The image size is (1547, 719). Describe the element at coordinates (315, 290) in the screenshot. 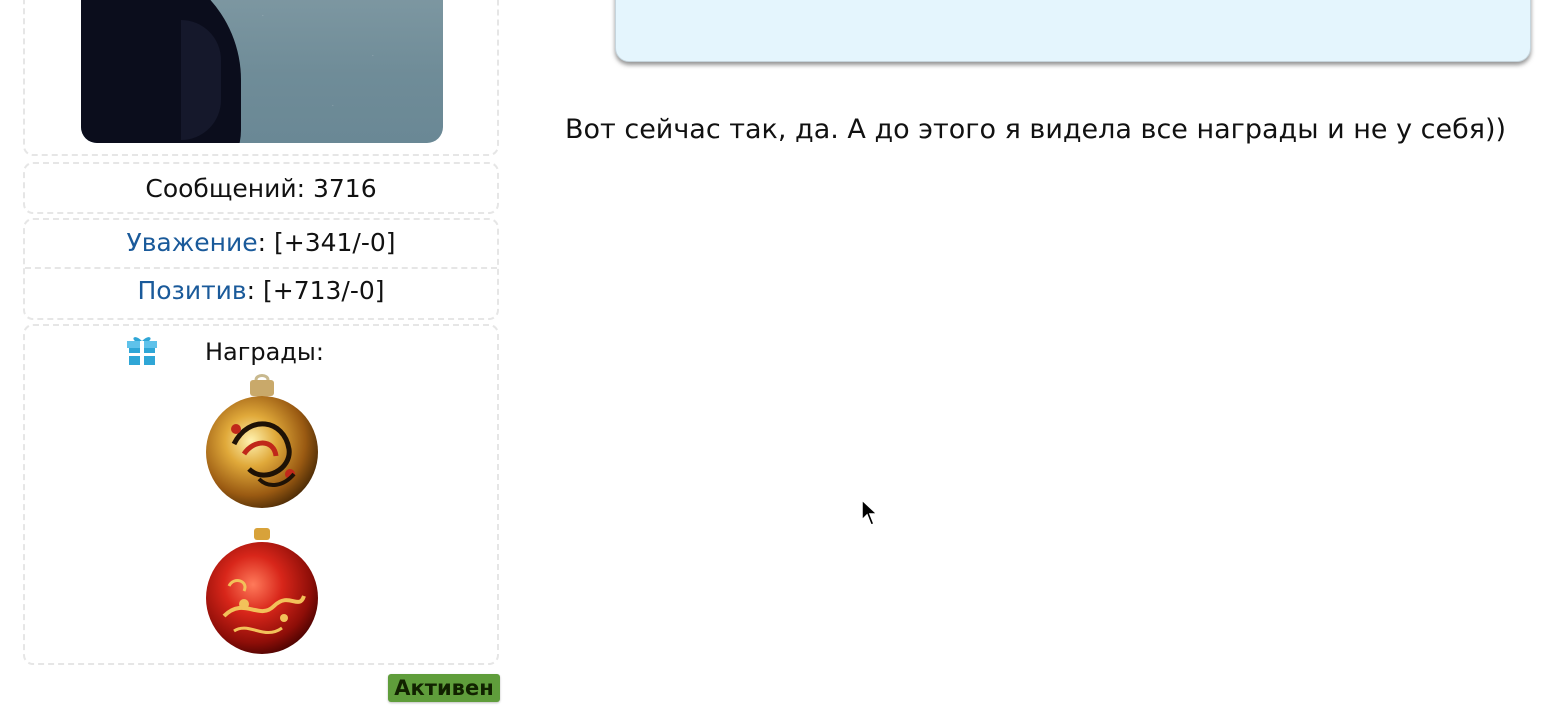

I see `positive-value: : [+713/-0]` at that location.